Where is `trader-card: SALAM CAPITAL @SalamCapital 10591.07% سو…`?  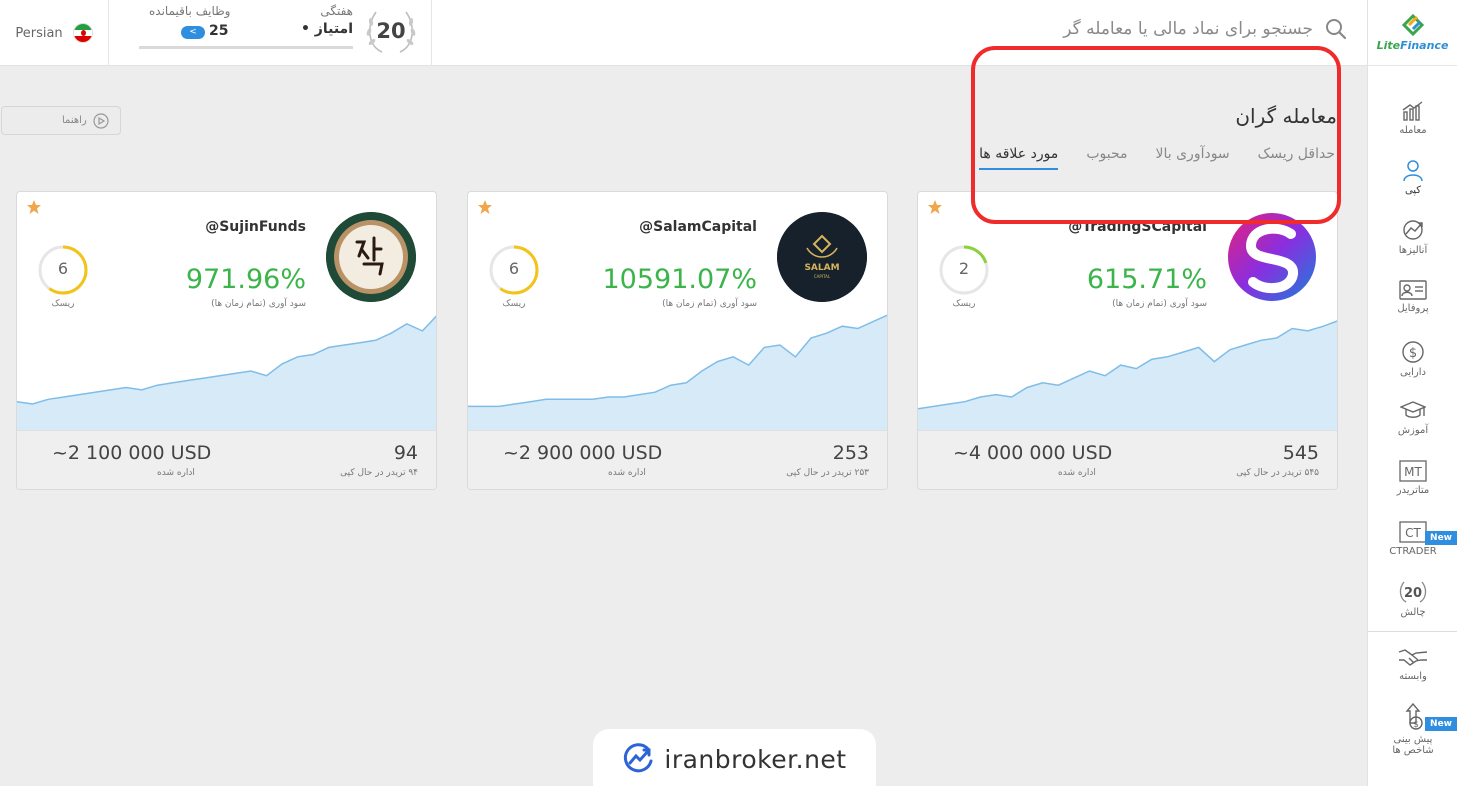
trader-card: SALAM CAPITAL @SalamCapital 10591.07% سو… is located at coordinates (677, 340).